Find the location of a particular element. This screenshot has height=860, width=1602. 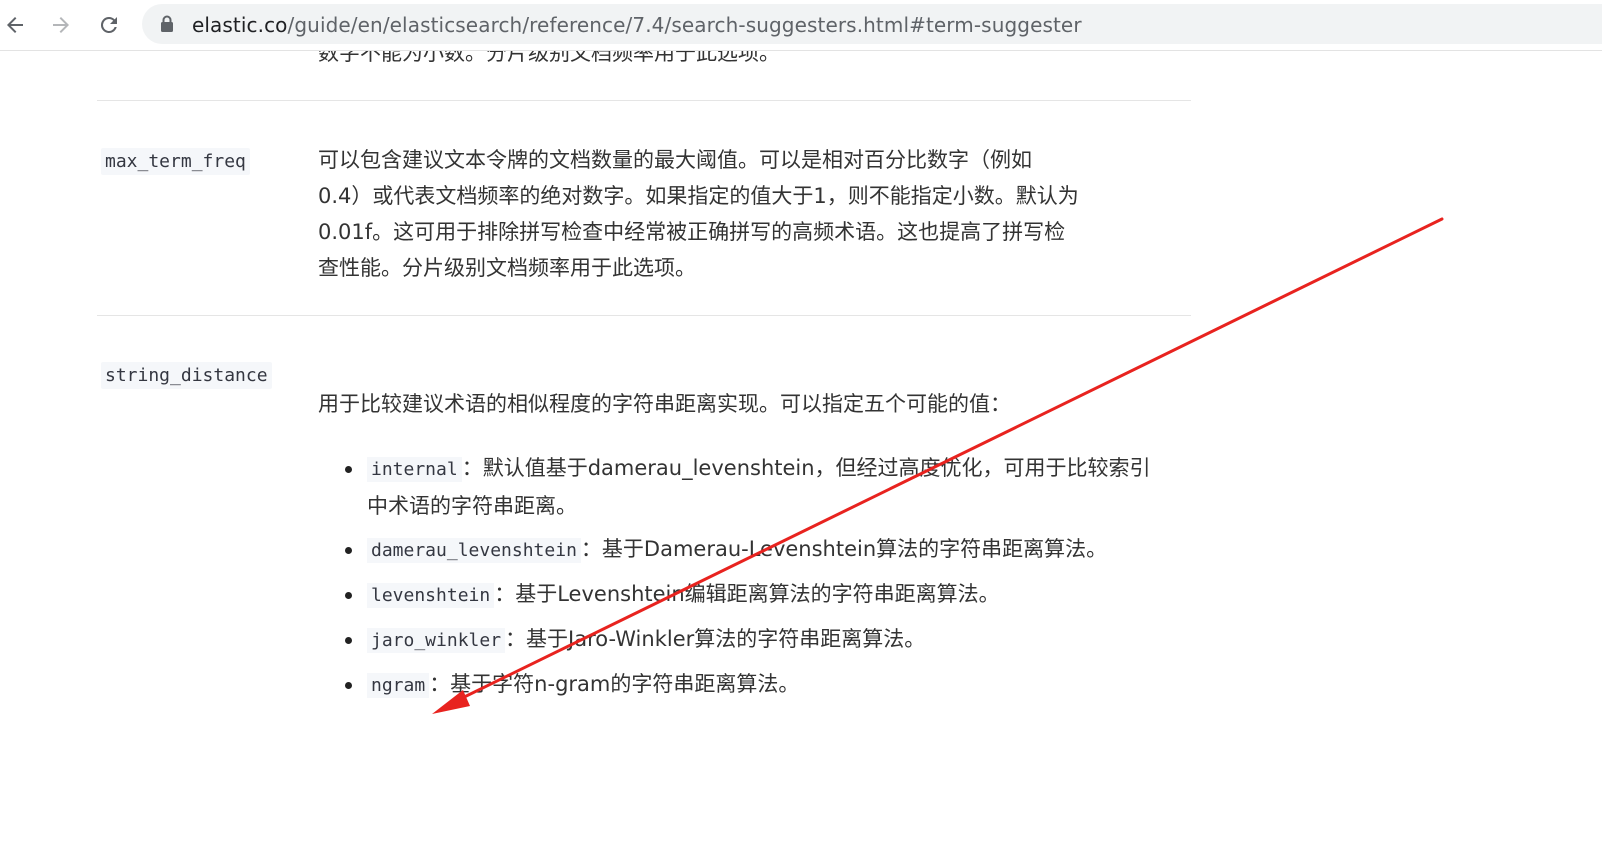

list-item: ngram ：基于字符n-gram的字符串距离算法。 is located at coordinates (750, 685).